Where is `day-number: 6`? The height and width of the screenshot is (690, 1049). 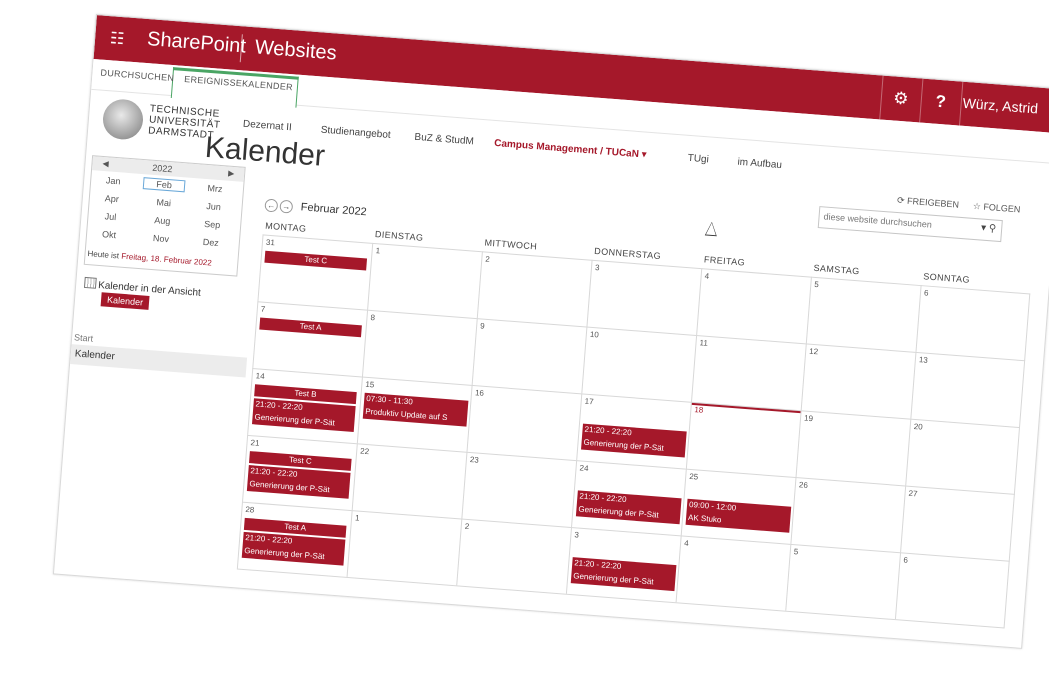
day-number: 6 is located at coordinates (906, 560).